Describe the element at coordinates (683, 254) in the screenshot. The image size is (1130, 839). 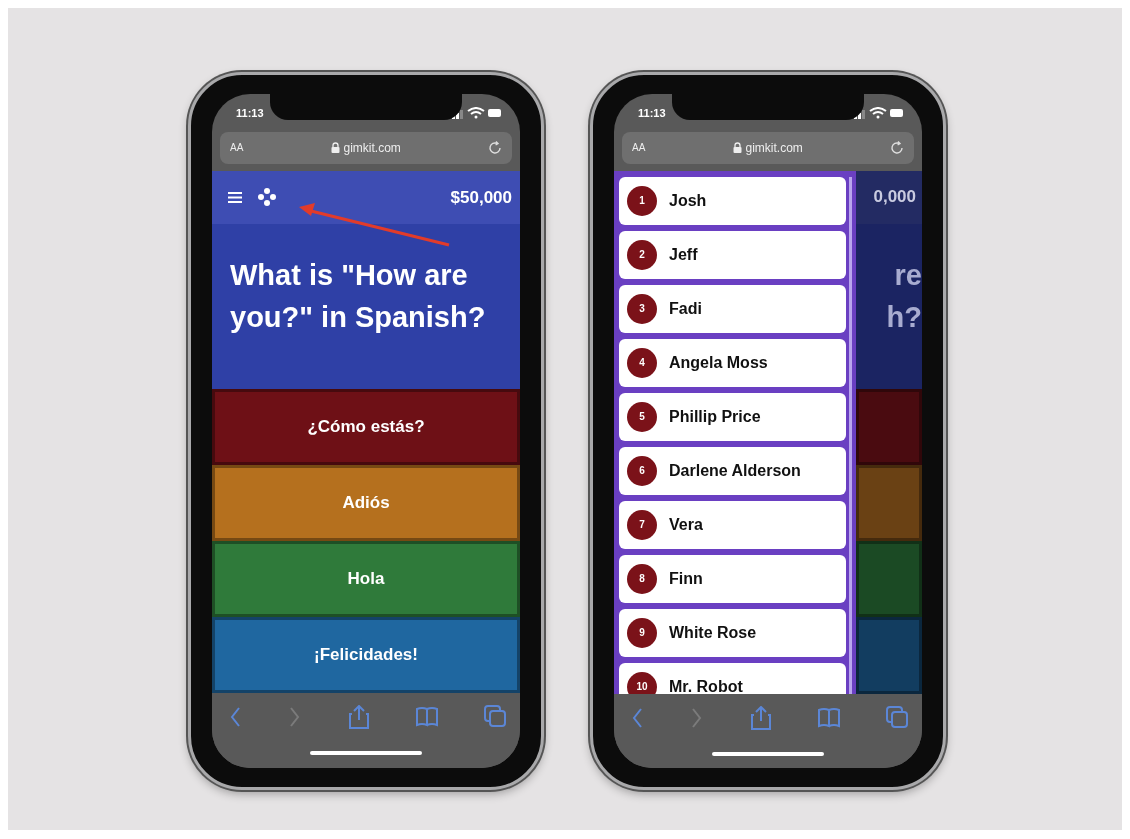
I see `player-name: Jeff` at that location.